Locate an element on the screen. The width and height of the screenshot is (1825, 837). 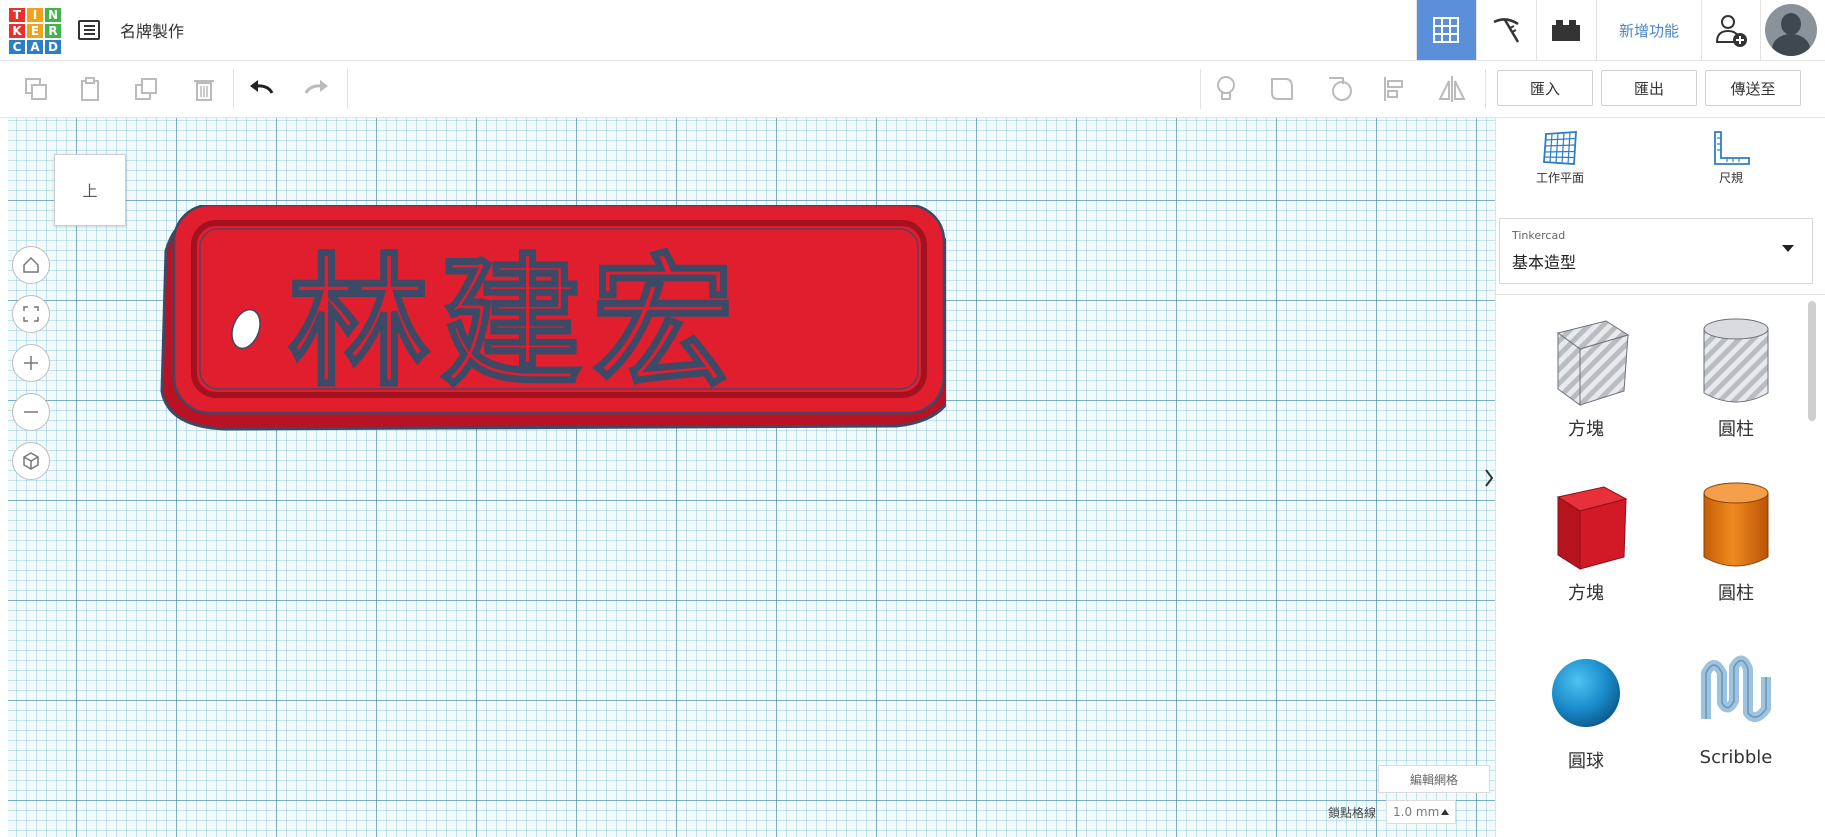
minus-icon is located at coordinates (31, 412).